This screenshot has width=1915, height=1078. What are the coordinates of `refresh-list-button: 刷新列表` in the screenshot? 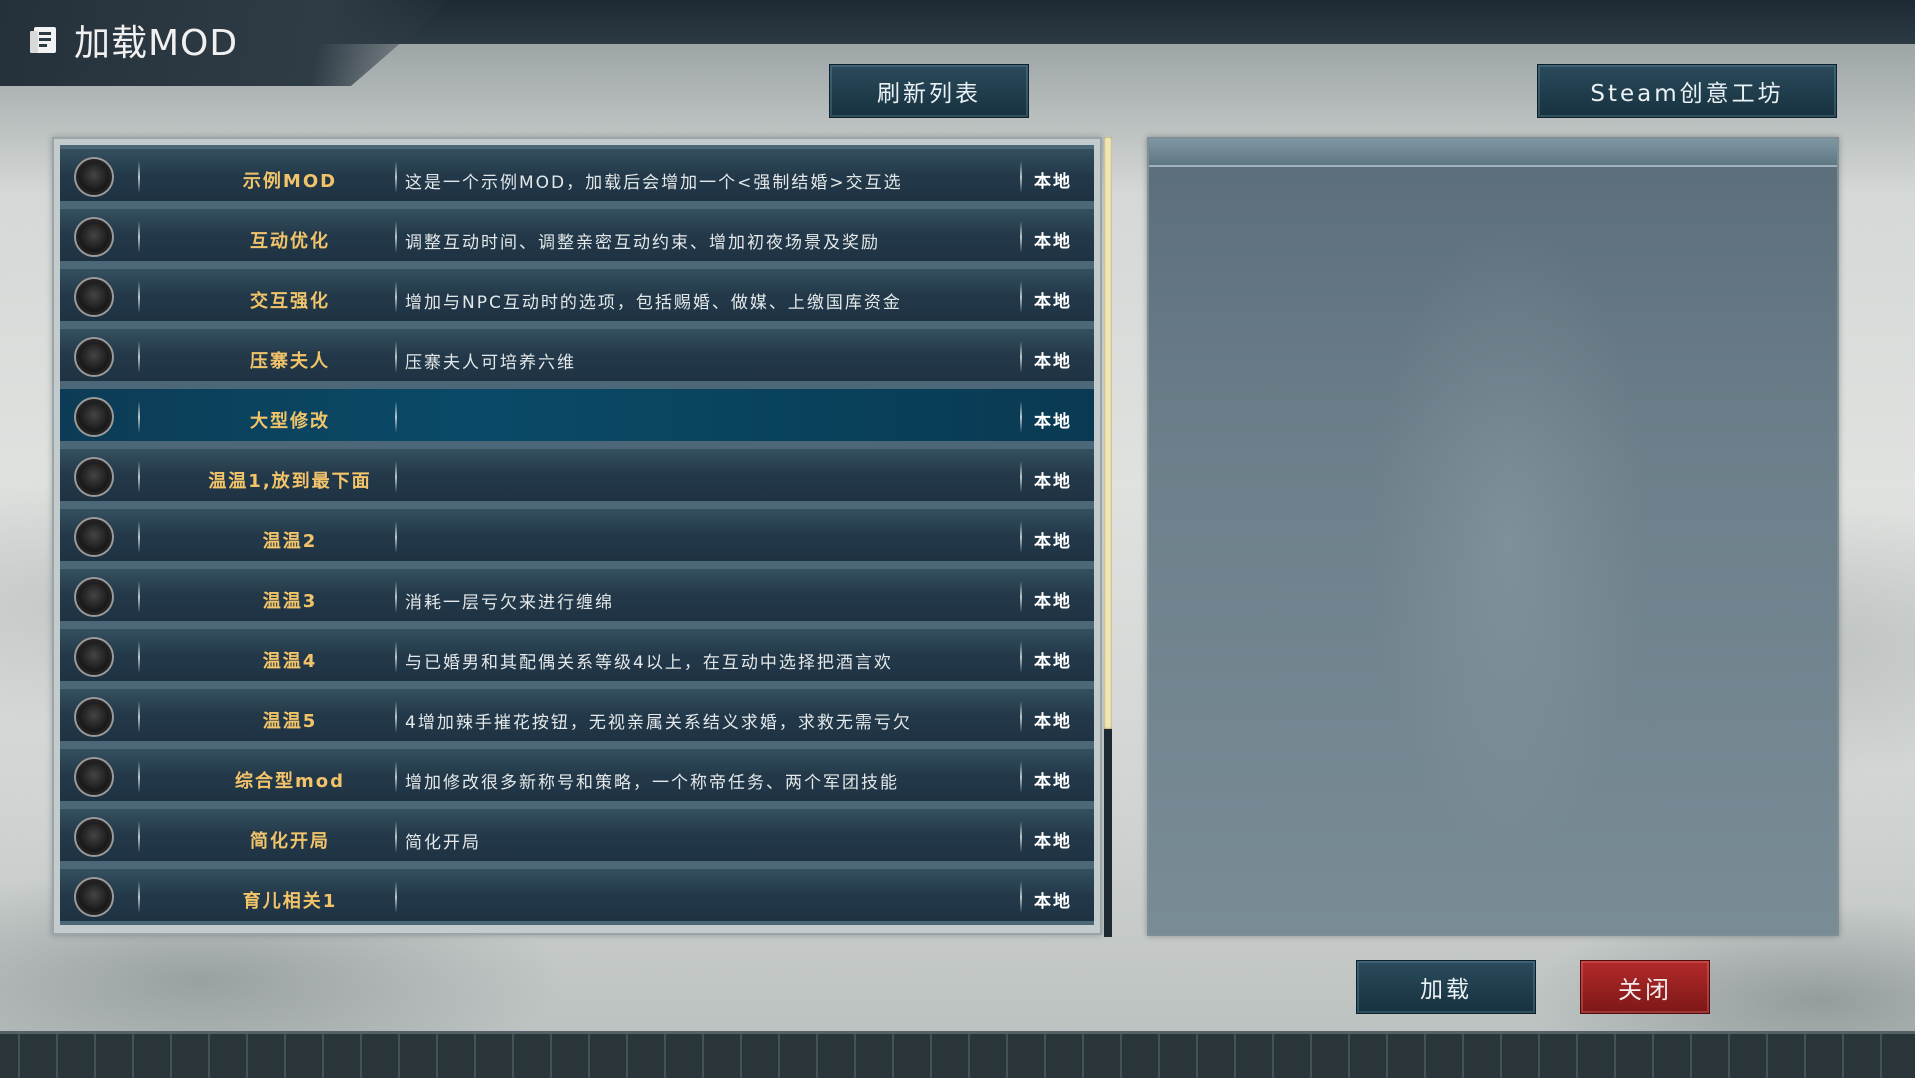 It's located at (929, 91).